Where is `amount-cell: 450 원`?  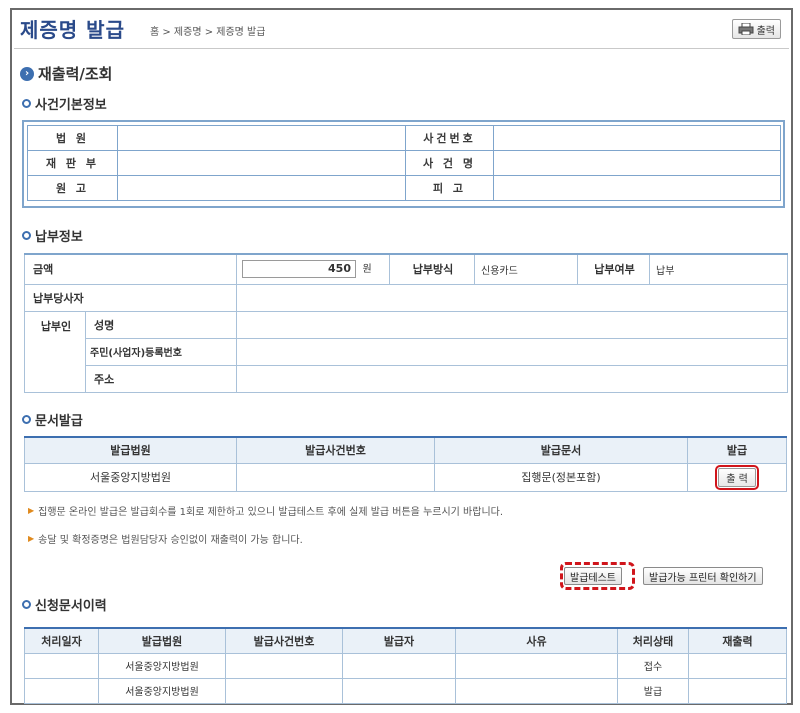
amount-cell: 450 원 is located at coordinates (313, 269).